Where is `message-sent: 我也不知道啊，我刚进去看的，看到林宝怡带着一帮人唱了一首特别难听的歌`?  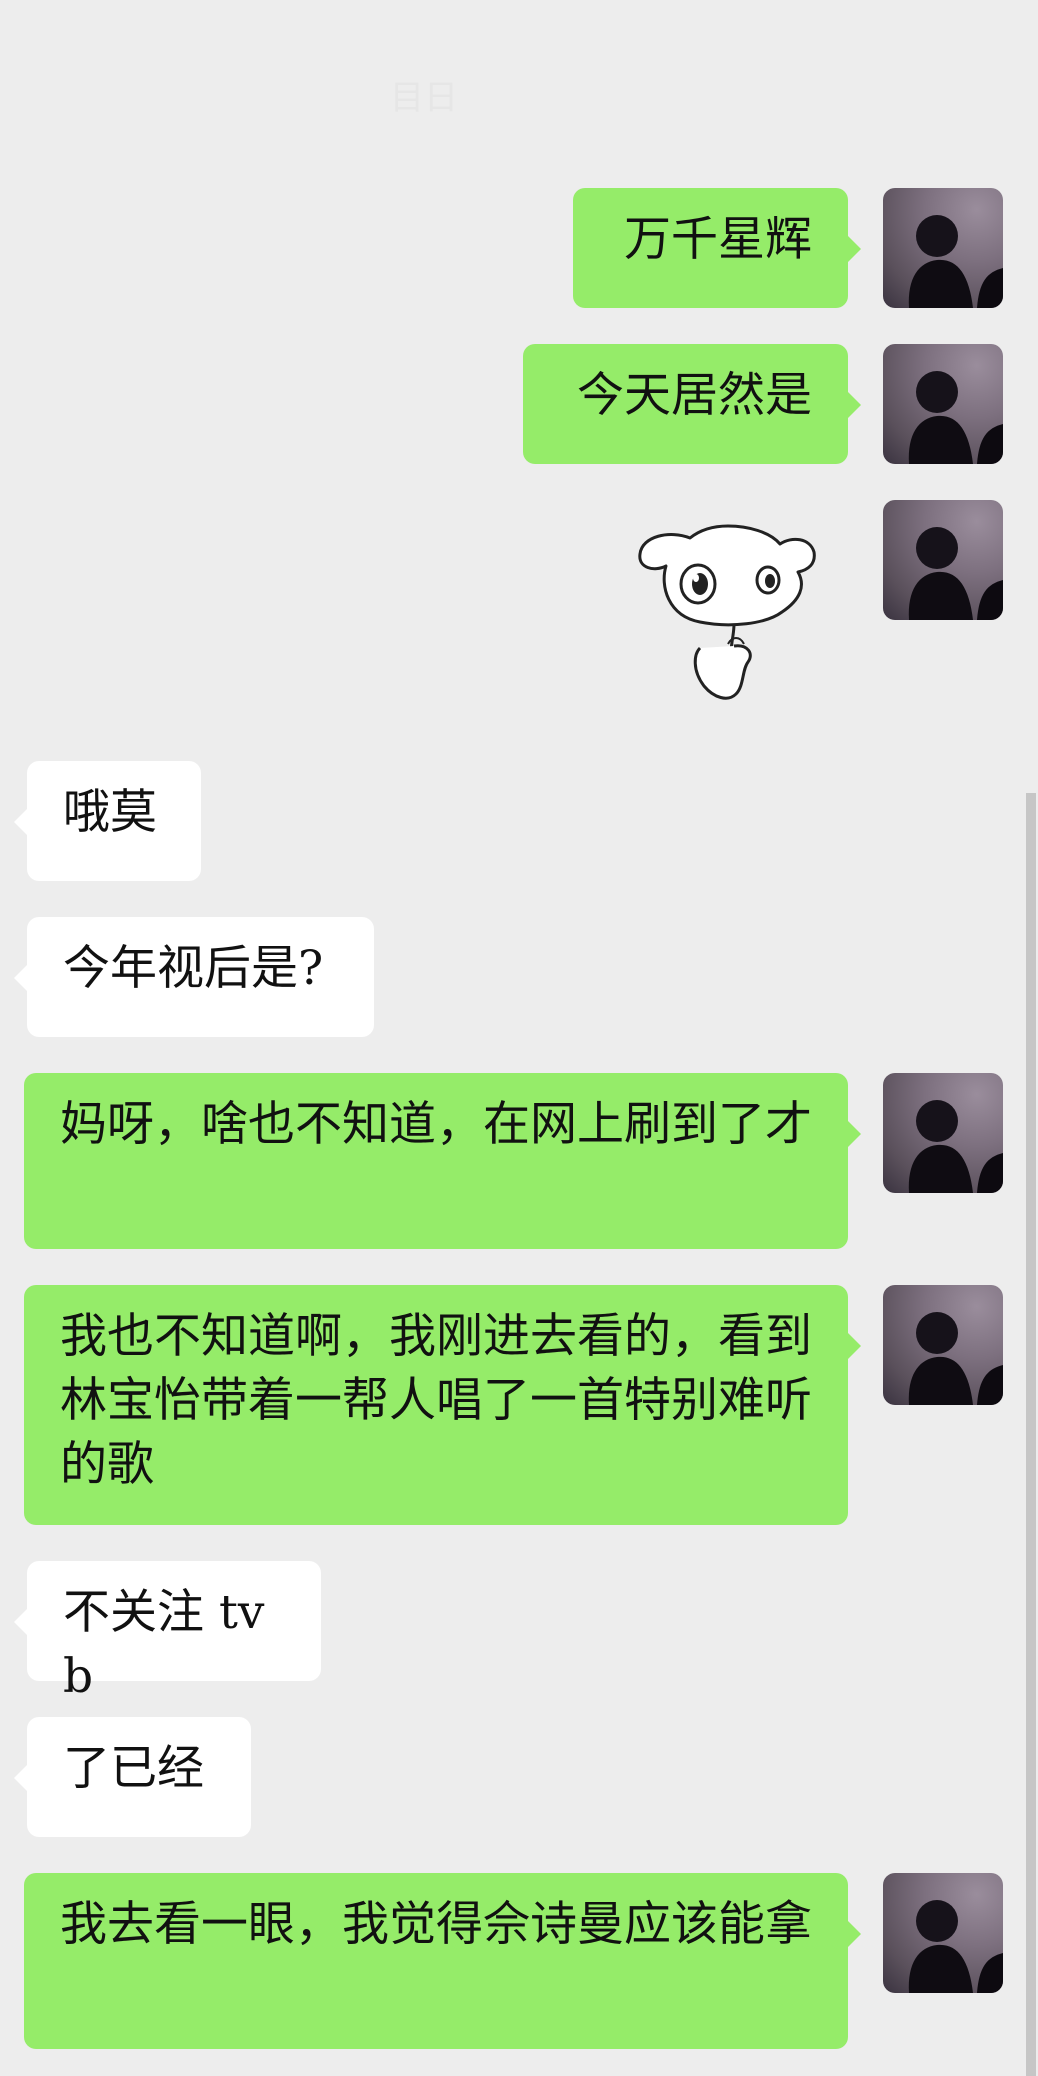 message-sent: 我也不知道啊，我刚进去看的，看到林宝怡带着一帮人唱了一首特别难听的歌 is located at coordinates (519, 1405).